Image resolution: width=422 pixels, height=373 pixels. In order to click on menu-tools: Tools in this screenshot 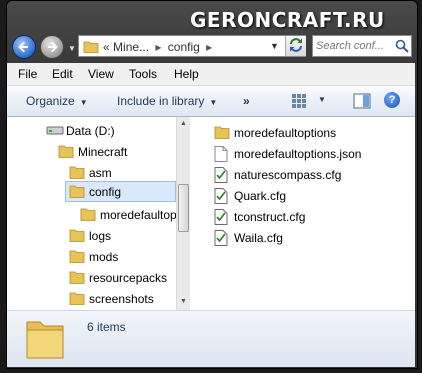, I will do `click(143, 74)`.